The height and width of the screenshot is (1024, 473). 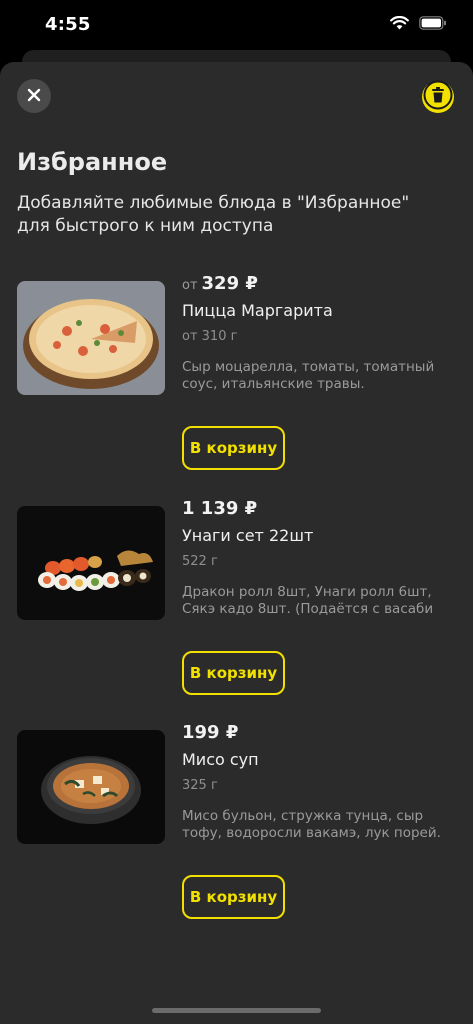 What do you see at coordinates (91, 338) in the screenshot?
I see `item-image-pizza` at bounding box center [91, 338].